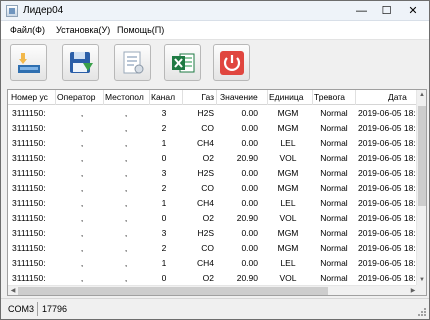 The image size is (430, 320). What do you see at coordinates (403, 98) in the screenshot?
I see `column-header-date: Дата` at bounding box center [403, 98].